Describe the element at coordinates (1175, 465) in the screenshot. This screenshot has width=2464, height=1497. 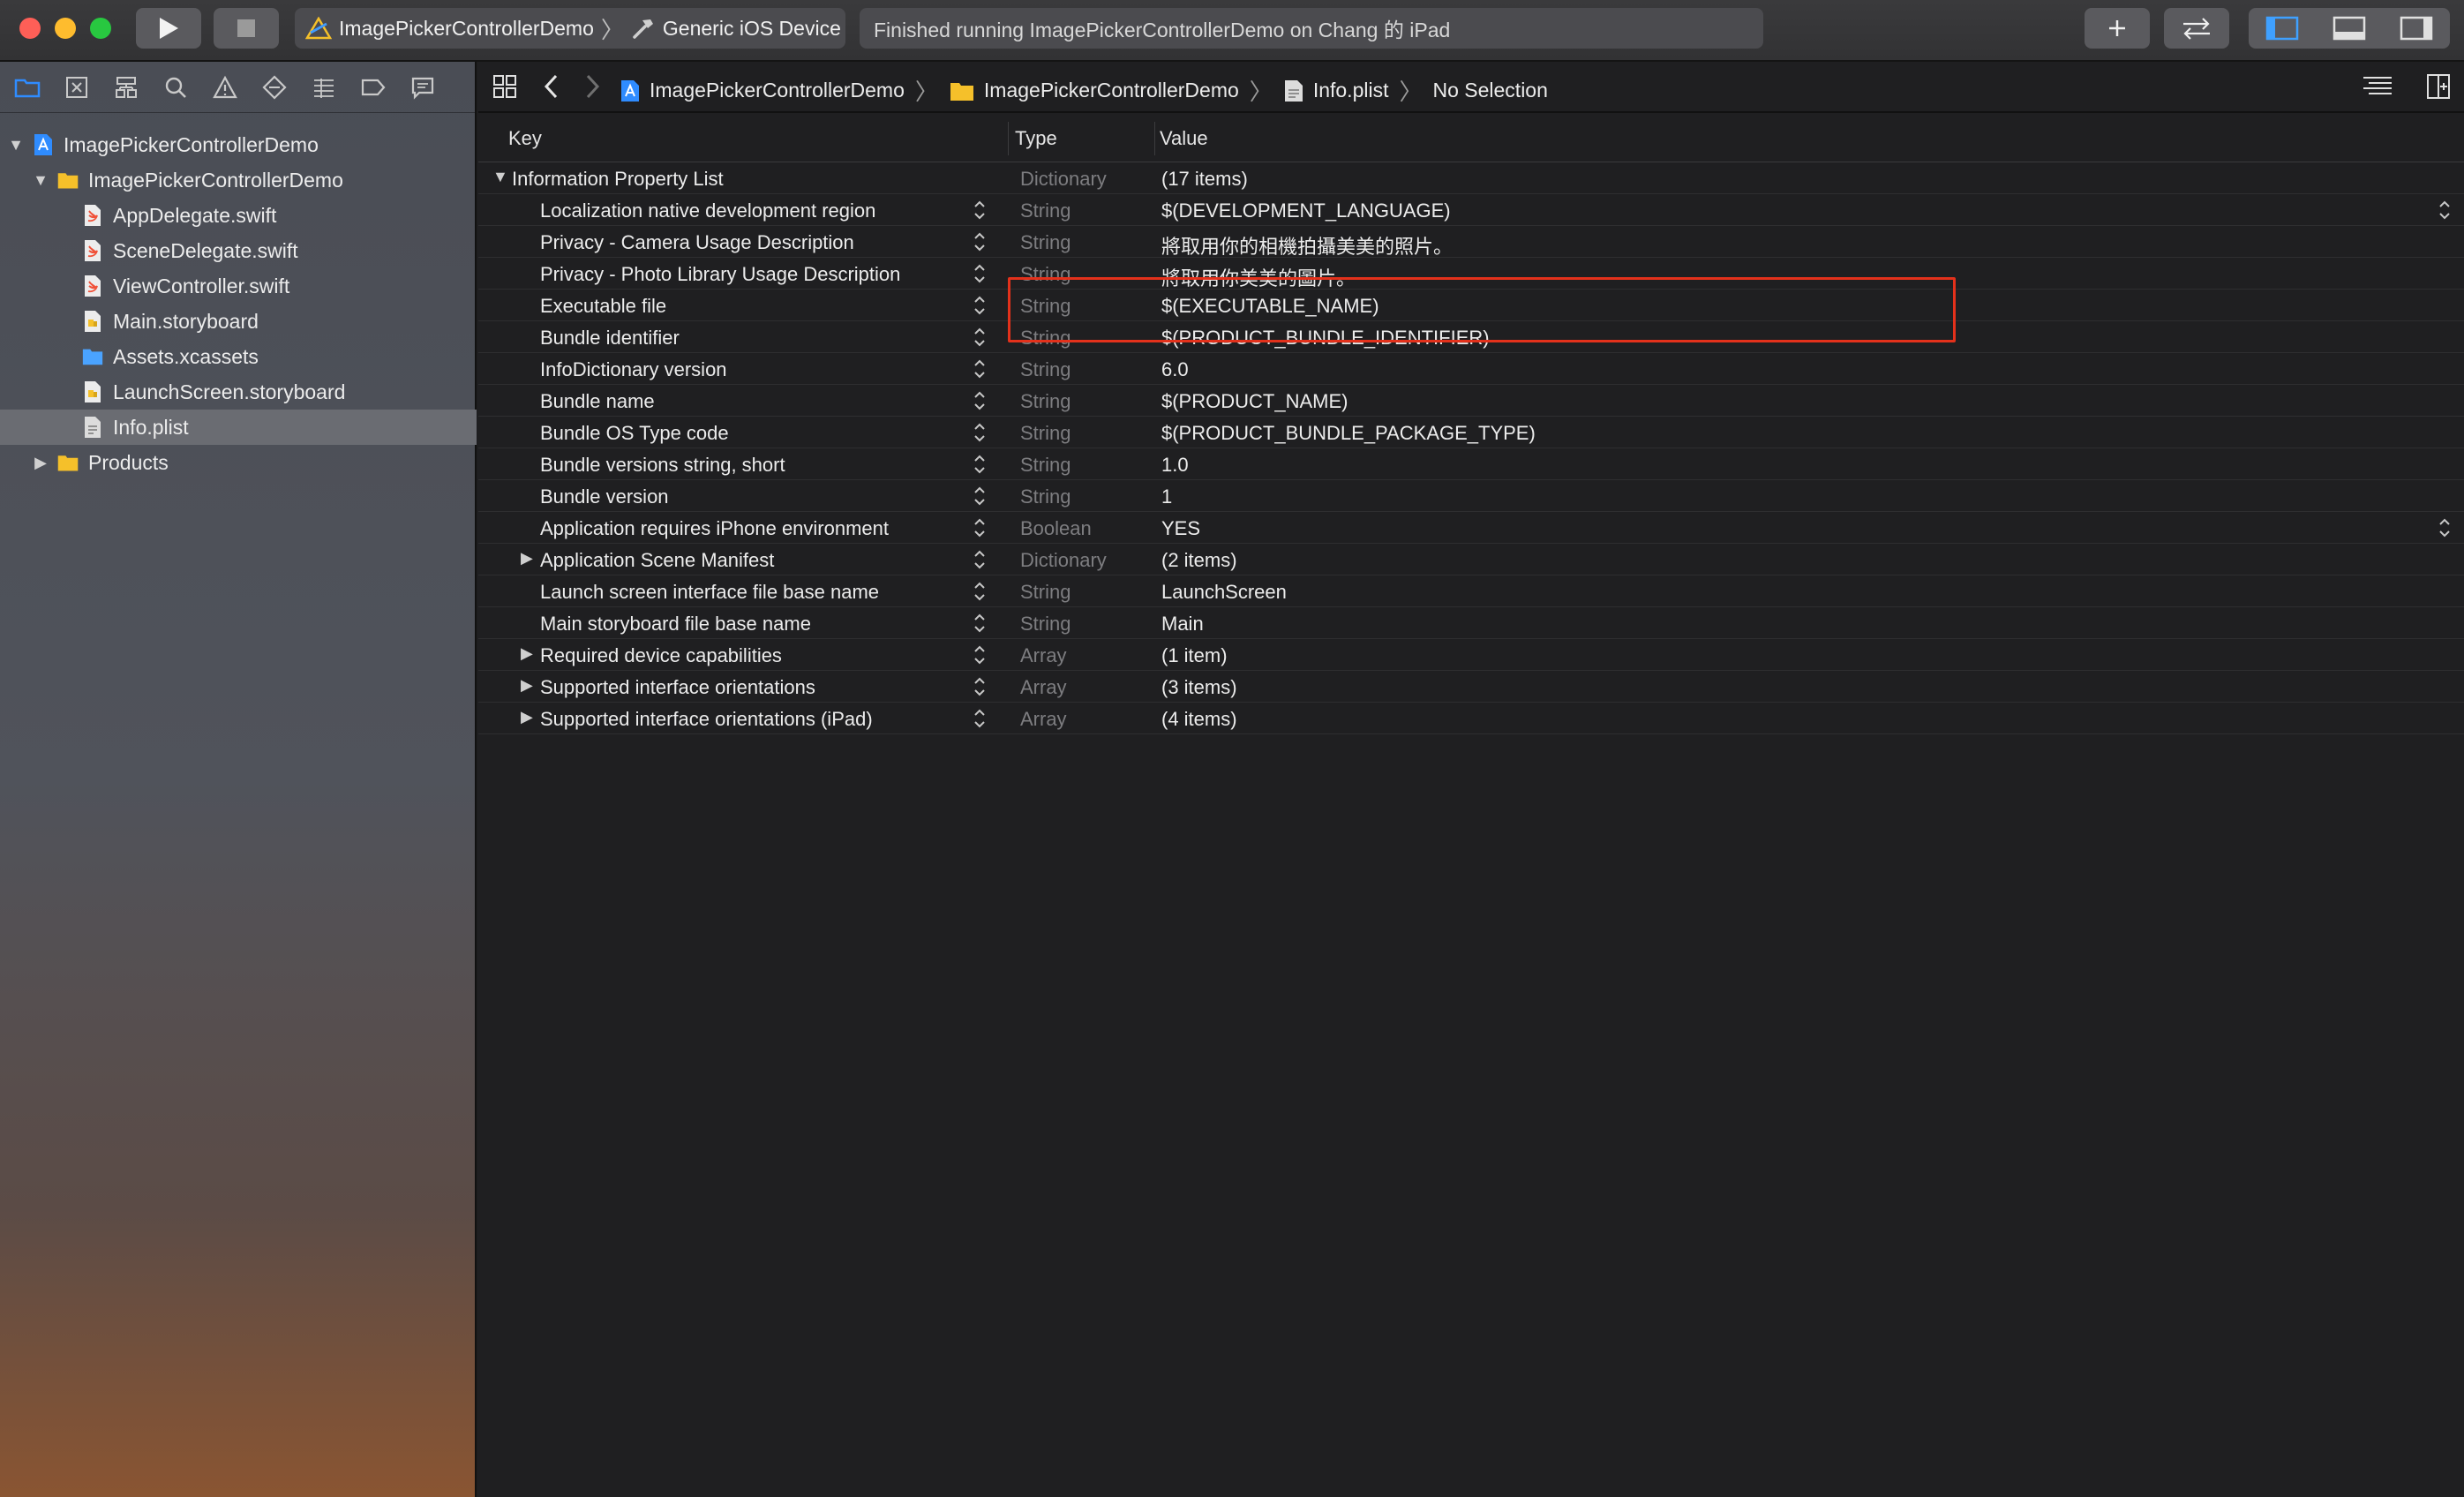
I see `plist-value: 1.0` at that location.